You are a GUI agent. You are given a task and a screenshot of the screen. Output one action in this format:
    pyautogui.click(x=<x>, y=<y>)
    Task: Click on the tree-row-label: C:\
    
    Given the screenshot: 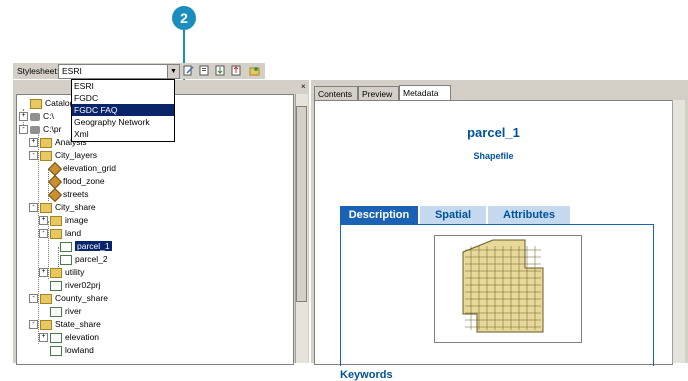 What is the action you would take?
    pyautogui.click(x=48, y=116)
    